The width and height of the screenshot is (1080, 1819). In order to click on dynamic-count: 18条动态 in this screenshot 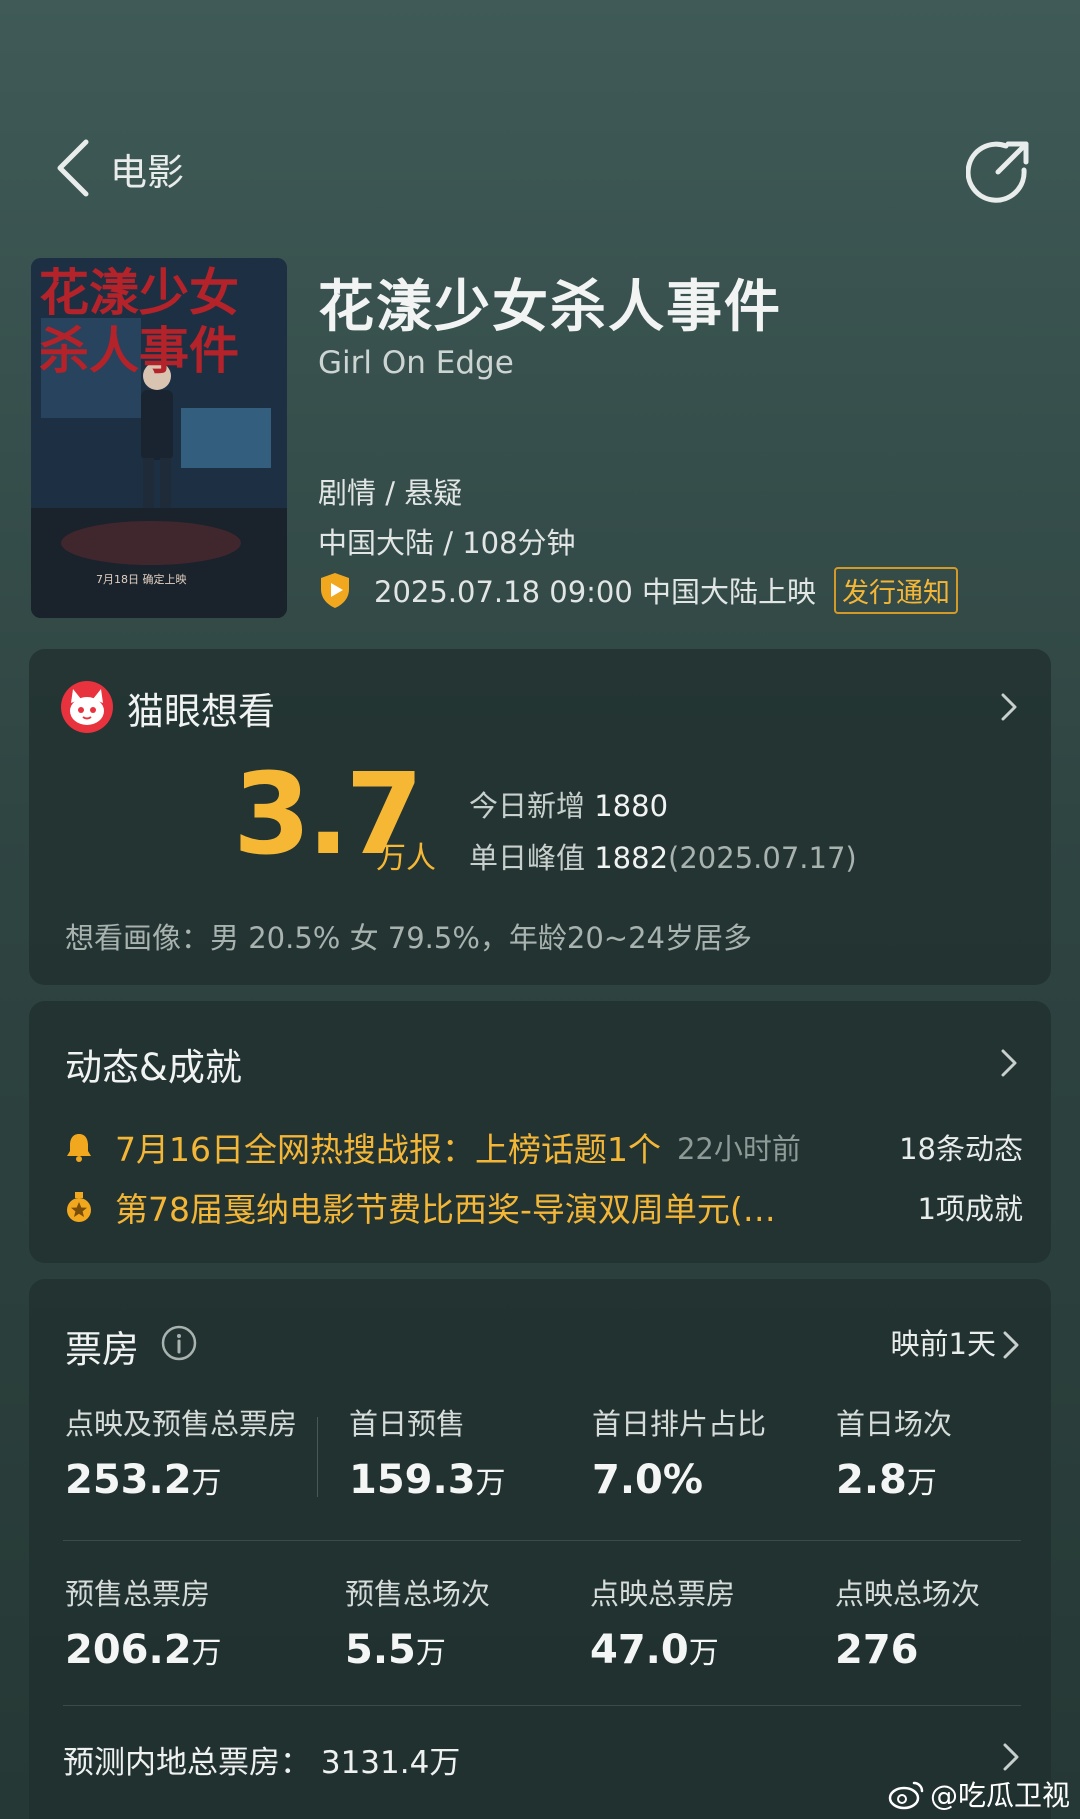, I will do `click(961, 1149)`.